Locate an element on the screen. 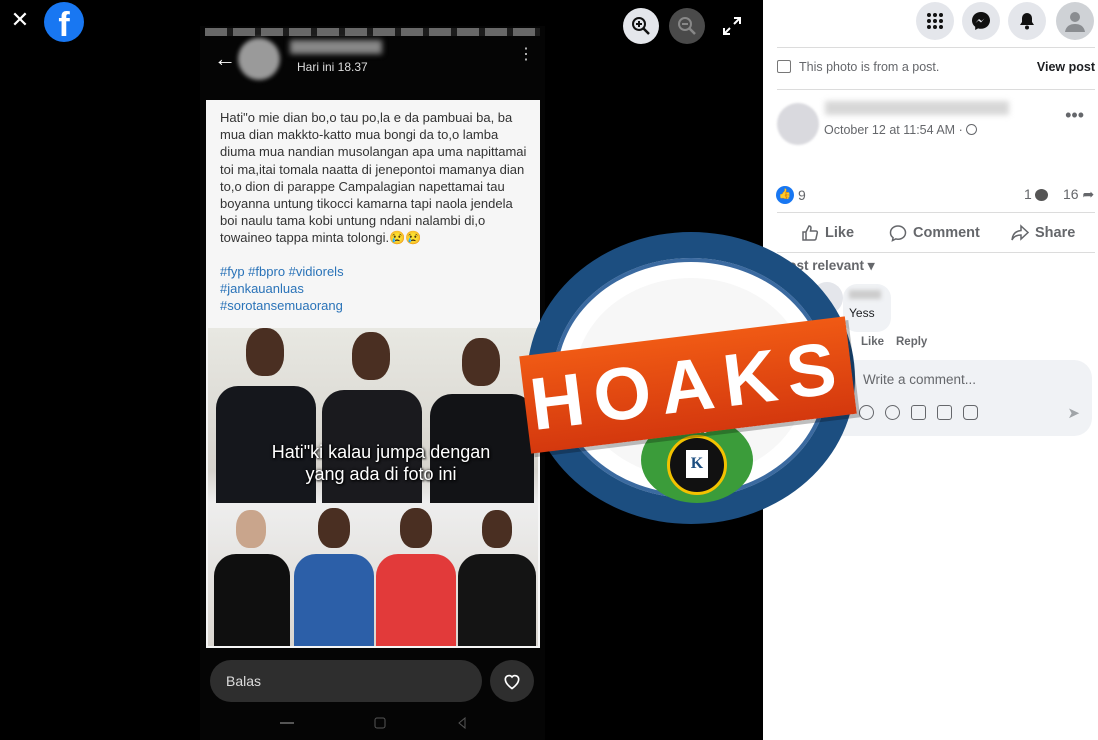 Image resolution: width=1098 pixels, height=740 pixels. share-count: 16 ➦ is located at coordinates (1078, 194).